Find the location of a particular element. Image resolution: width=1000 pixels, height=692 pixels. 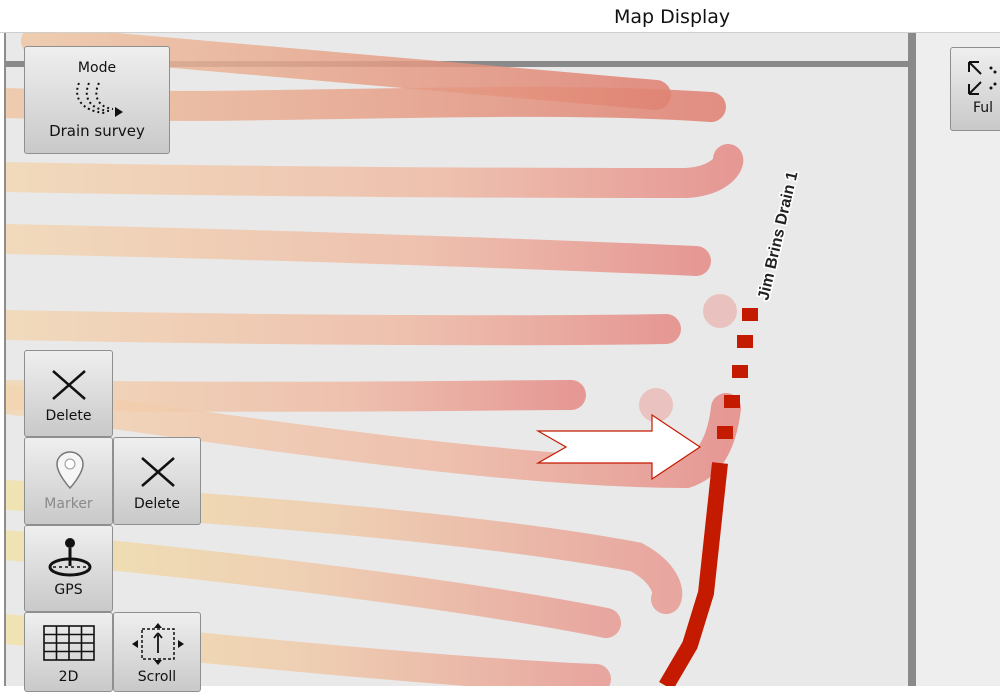

gps-button: GPS is located at coordinates (68, 568).